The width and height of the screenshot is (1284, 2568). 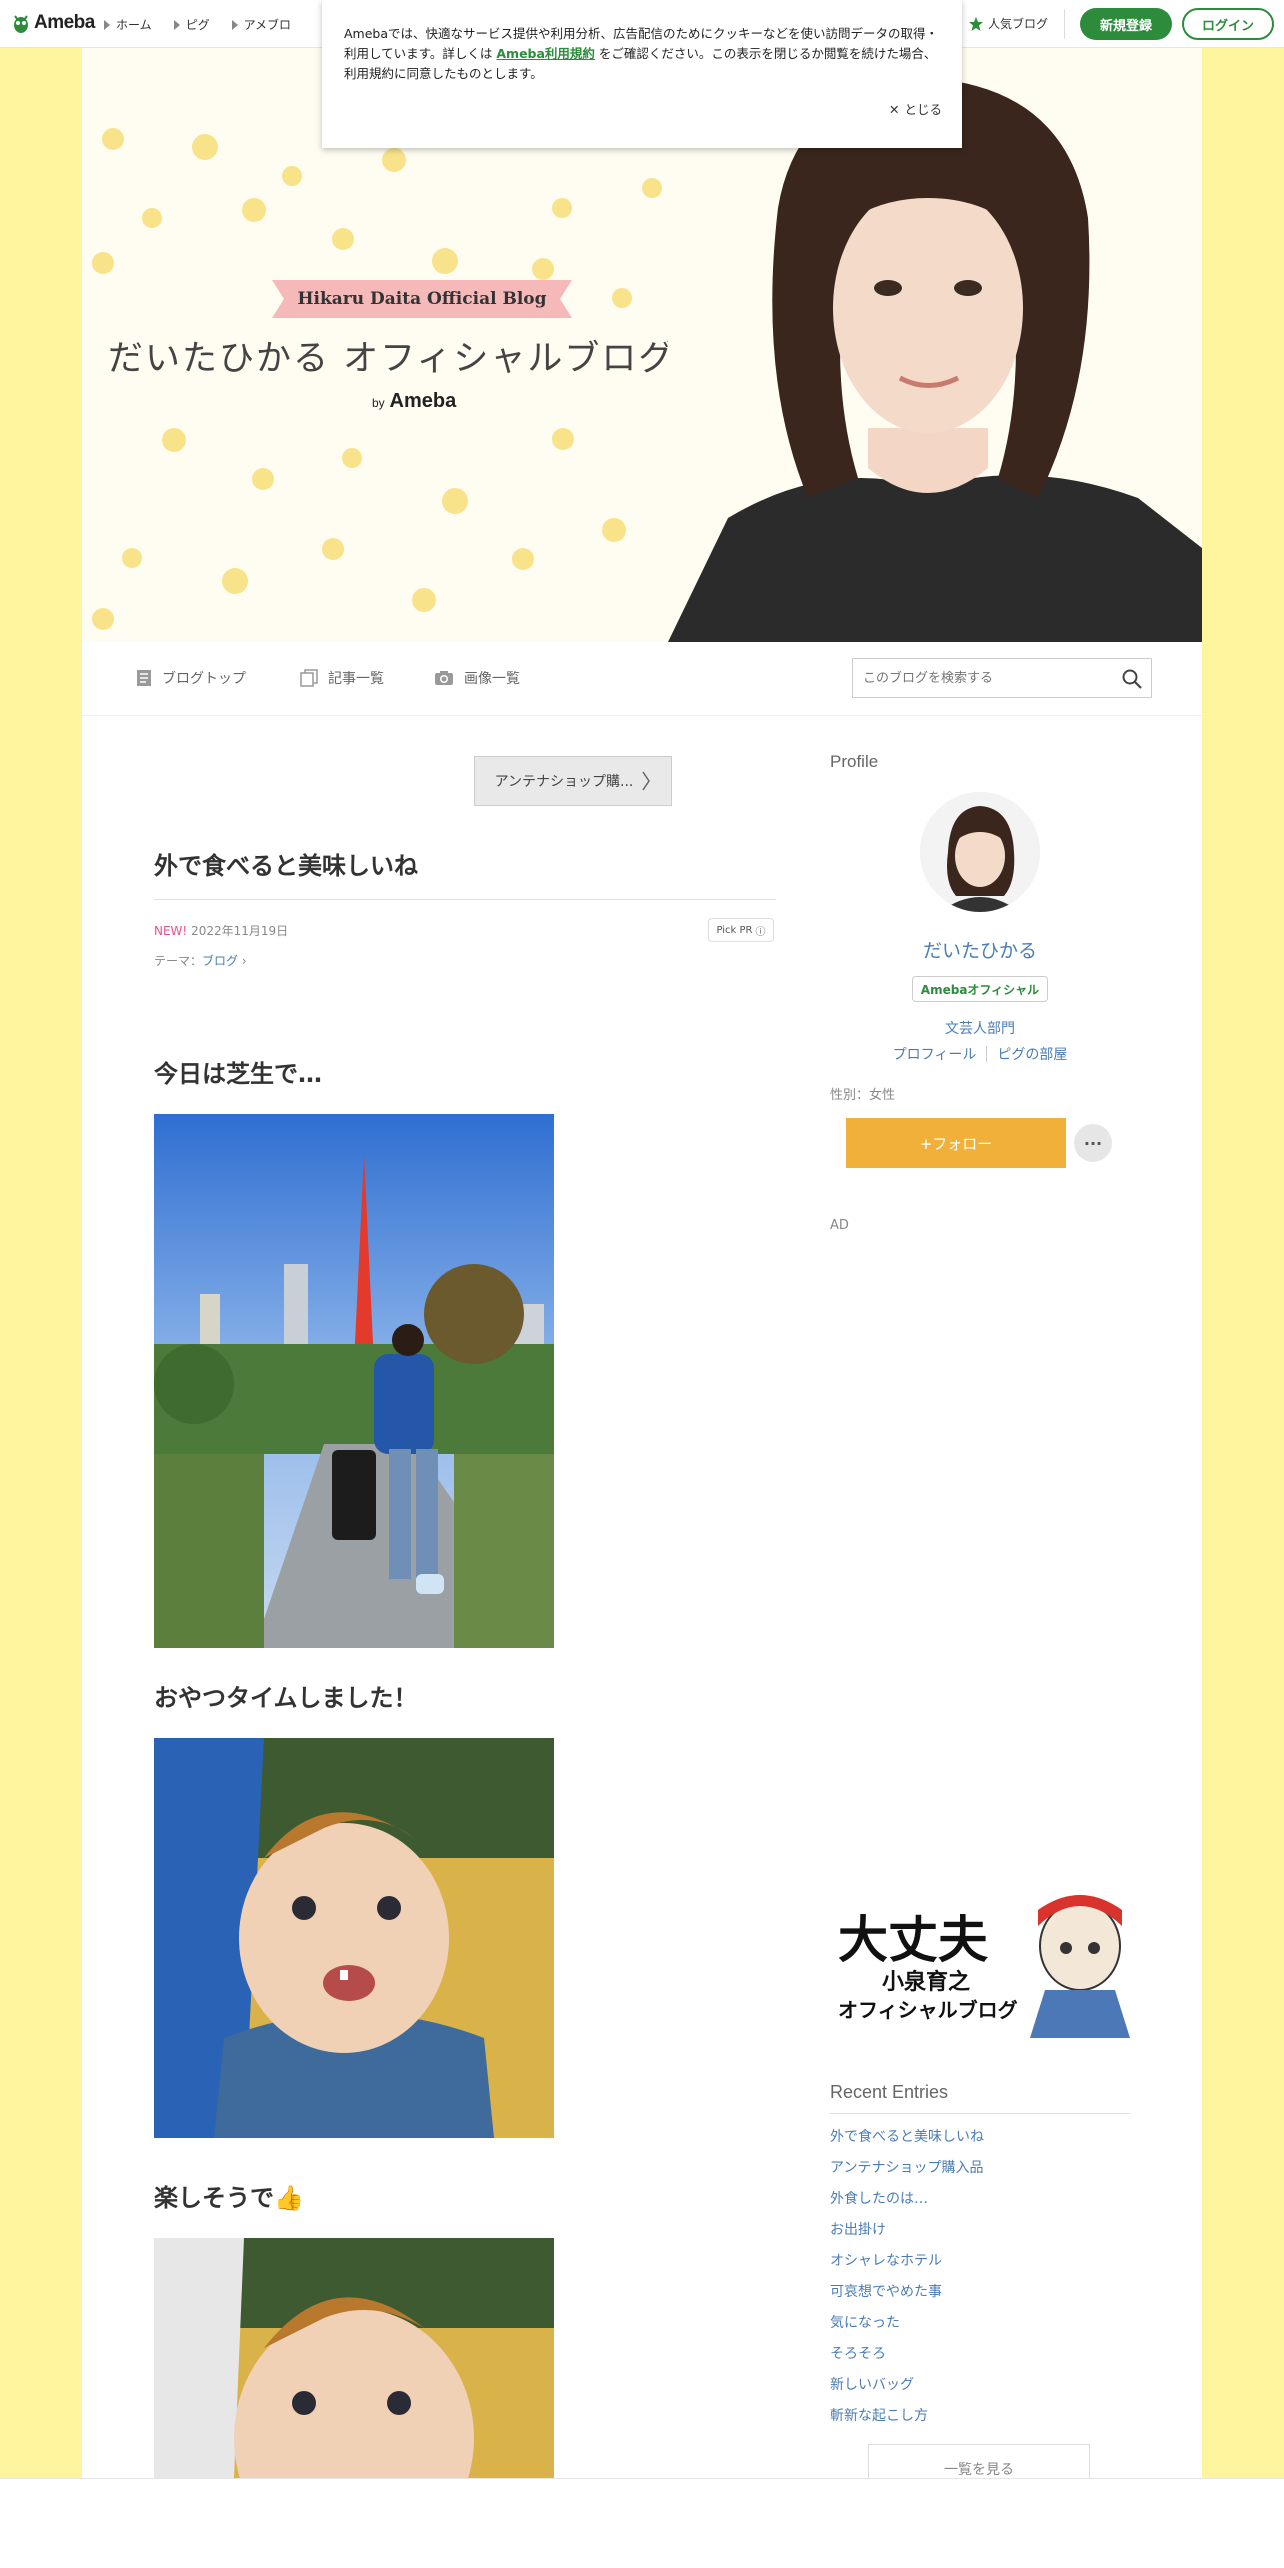 I want to click on nav-pig-label: ピグ, so click(x=197, y=25).